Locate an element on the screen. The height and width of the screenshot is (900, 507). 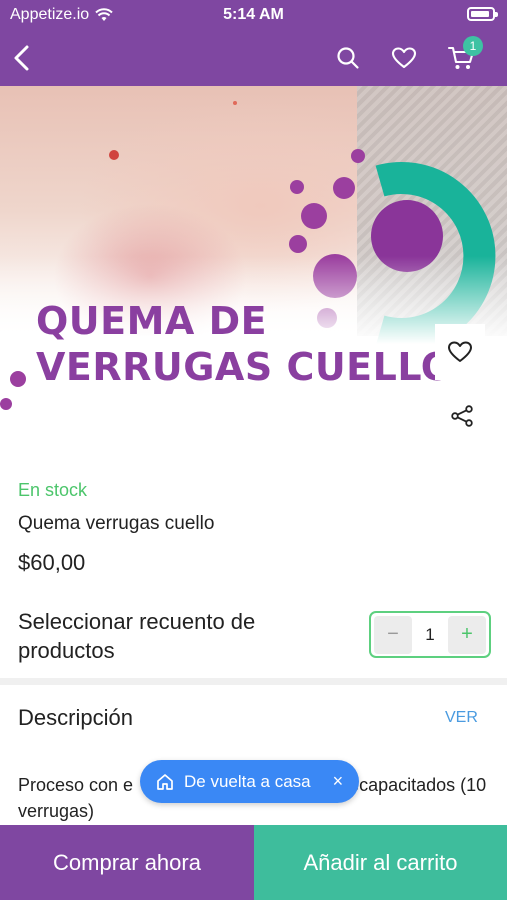
description-text-start: Proceso con e is located at coordinates (76, 785).